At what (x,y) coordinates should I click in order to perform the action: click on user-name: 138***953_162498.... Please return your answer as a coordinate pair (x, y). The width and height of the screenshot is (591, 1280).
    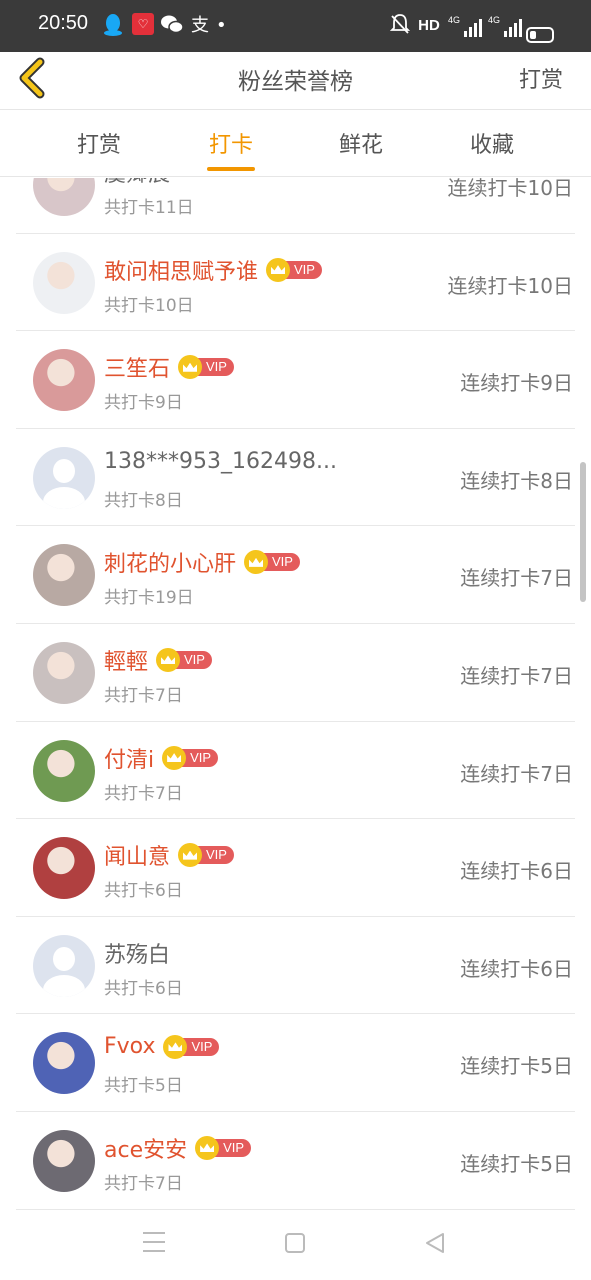
    Looking at the image, I should click on (220, 461).